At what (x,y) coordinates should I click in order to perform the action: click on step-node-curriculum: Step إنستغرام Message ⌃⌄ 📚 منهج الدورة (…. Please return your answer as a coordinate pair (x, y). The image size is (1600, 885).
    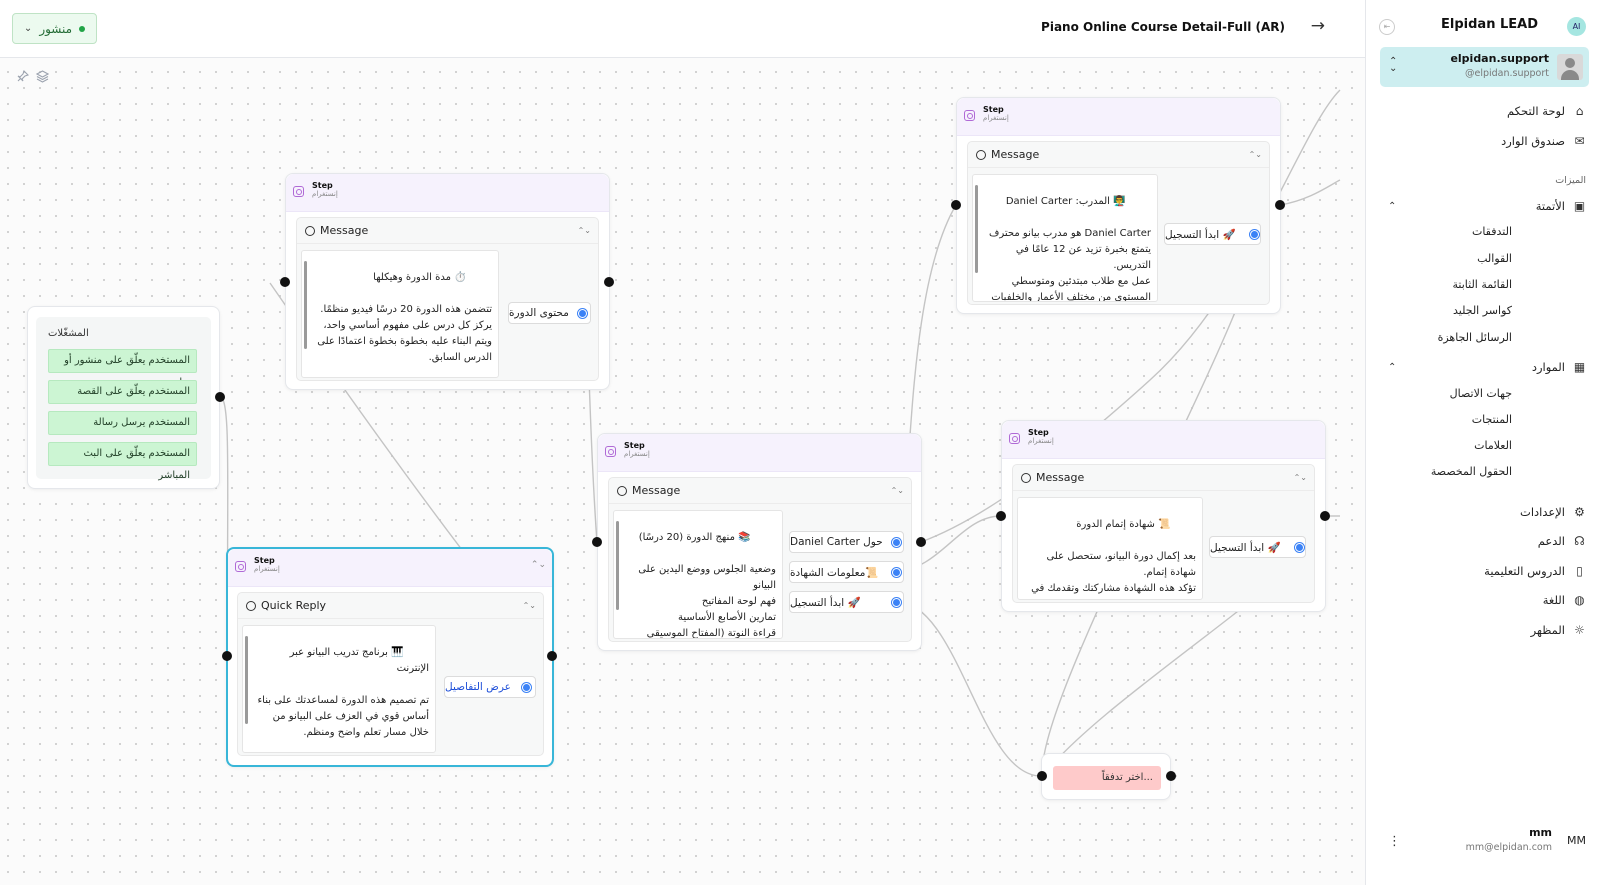
    Looking at the image, I should click on (759, 542).